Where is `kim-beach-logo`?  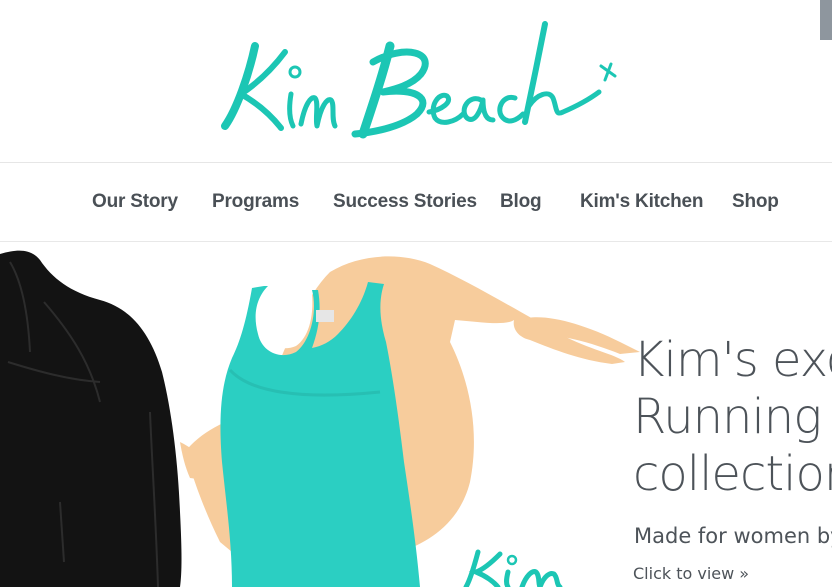
kim-beach-logo is located at coordinates (420, 81).